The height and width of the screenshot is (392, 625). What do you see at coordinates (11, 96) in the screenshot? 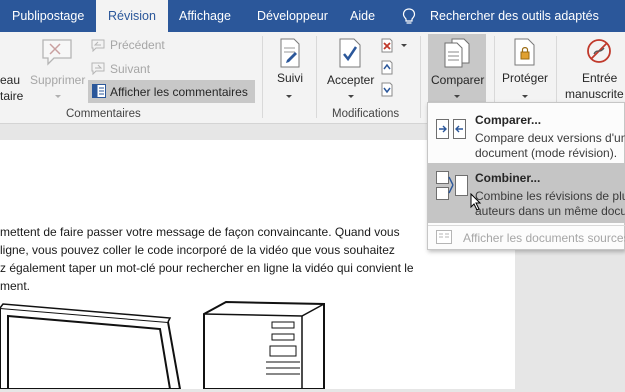
I see `new-comment-label-line2: taire` at bounding box center [11, 96].